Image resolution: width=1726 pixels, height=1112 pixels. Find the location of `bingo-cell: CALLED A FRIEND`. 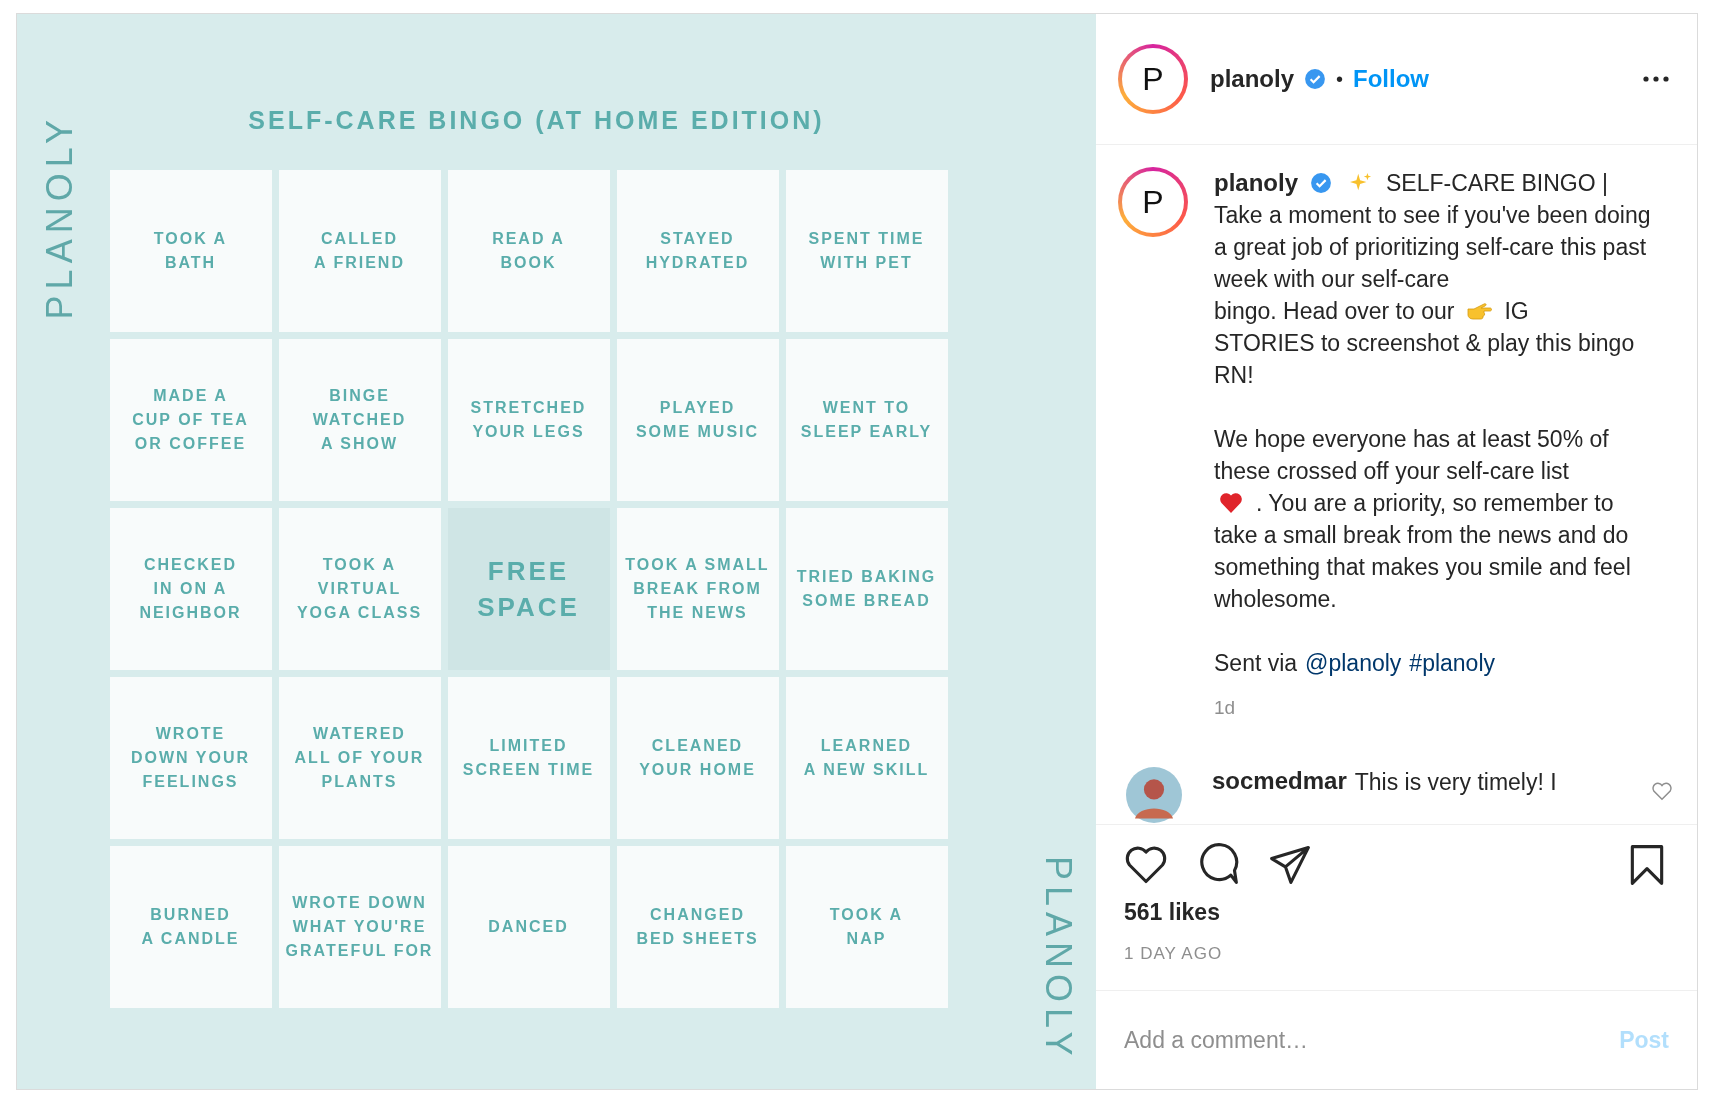

bingo-cell: CALLED A FRIEND is located at coordinates (359, 251).